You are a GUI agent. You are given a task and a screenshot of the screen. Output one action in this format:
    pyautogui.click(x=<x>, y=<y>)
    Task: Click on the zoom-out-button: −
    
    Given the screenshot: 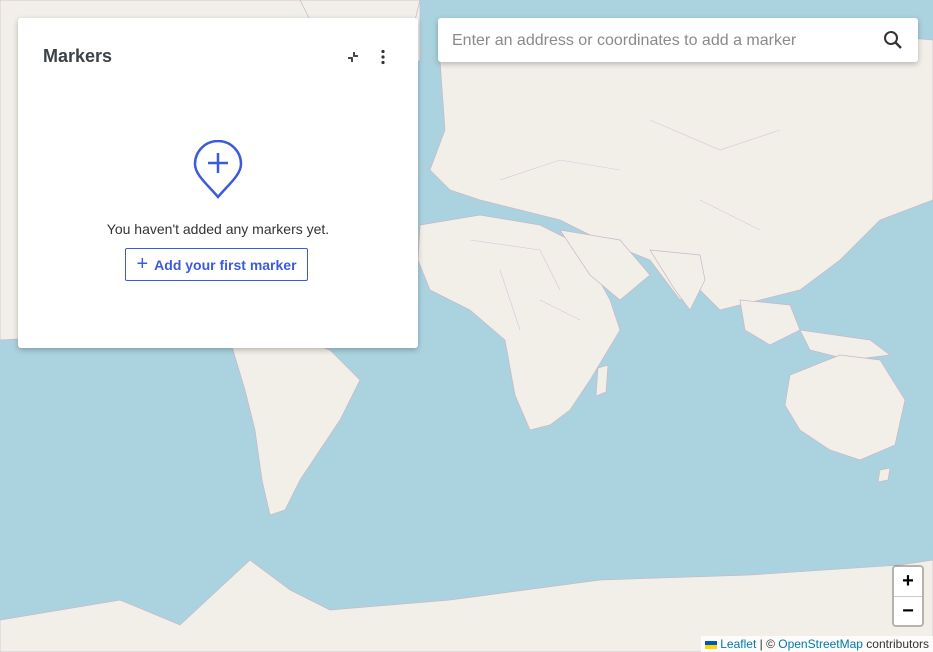 What is the action you would take?
    pyautogui.click(x=908, y=611)
    